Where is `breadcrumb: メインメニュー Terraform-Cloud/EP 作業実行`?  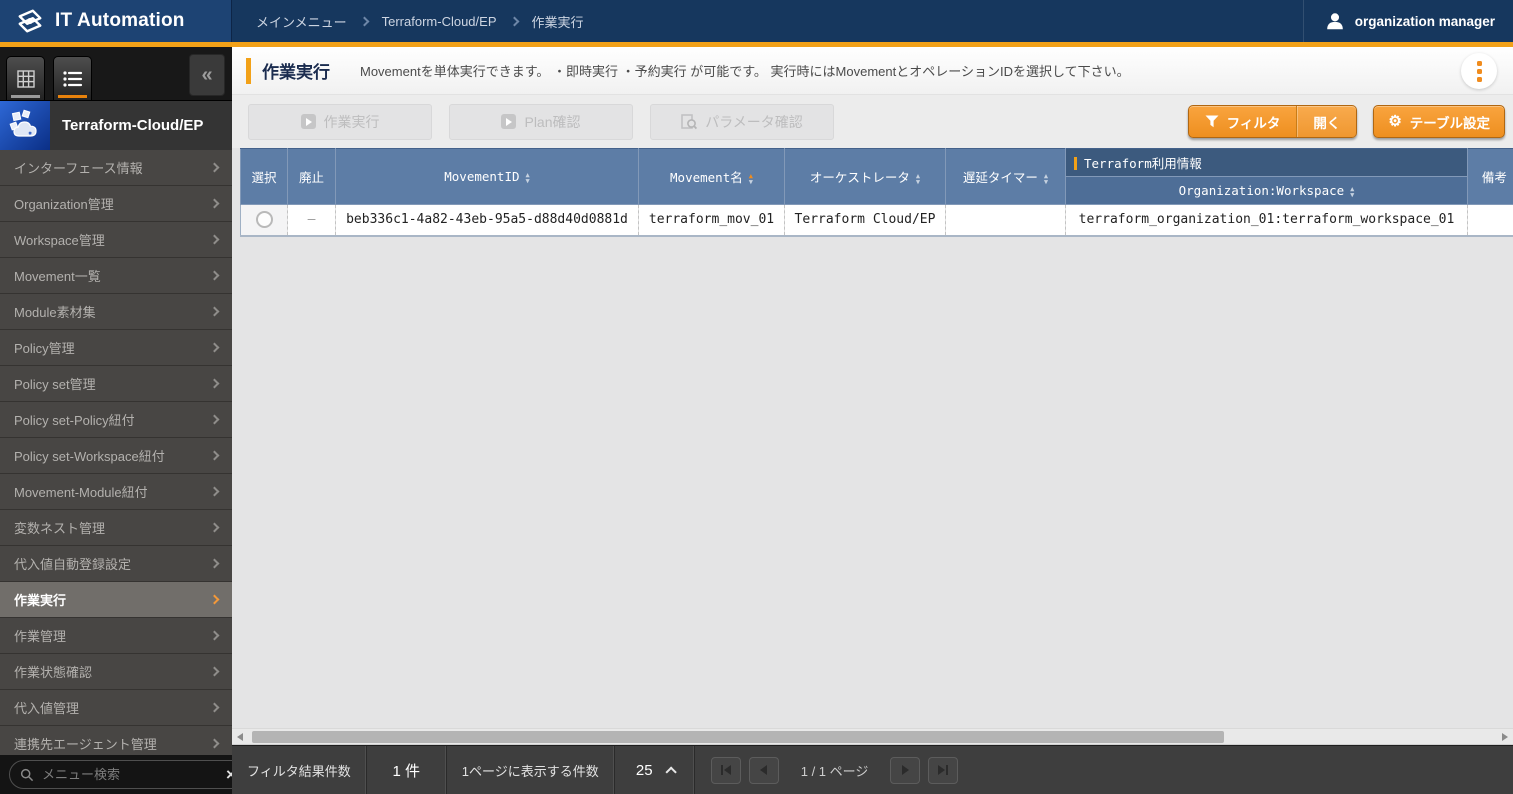 breadcrumb: メインメニュー Terraform-Cloud/EP 作業実行 is located at coordinates (767, 21).